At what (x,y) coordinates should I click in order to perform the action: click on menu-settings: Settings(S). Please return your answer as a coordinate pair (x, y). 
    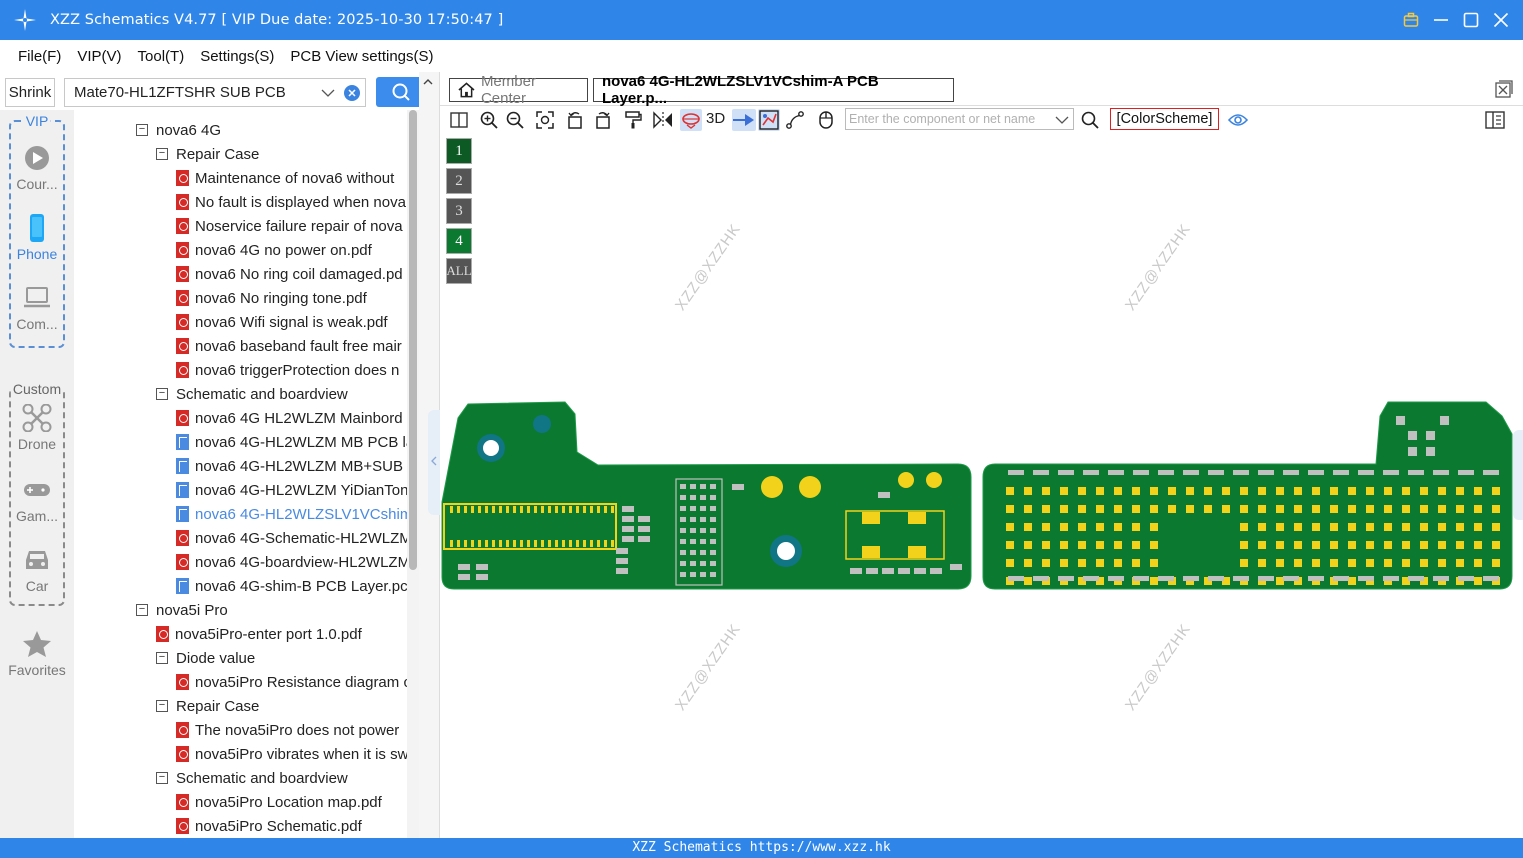
    Looking at the image, I should click on (237, 56).